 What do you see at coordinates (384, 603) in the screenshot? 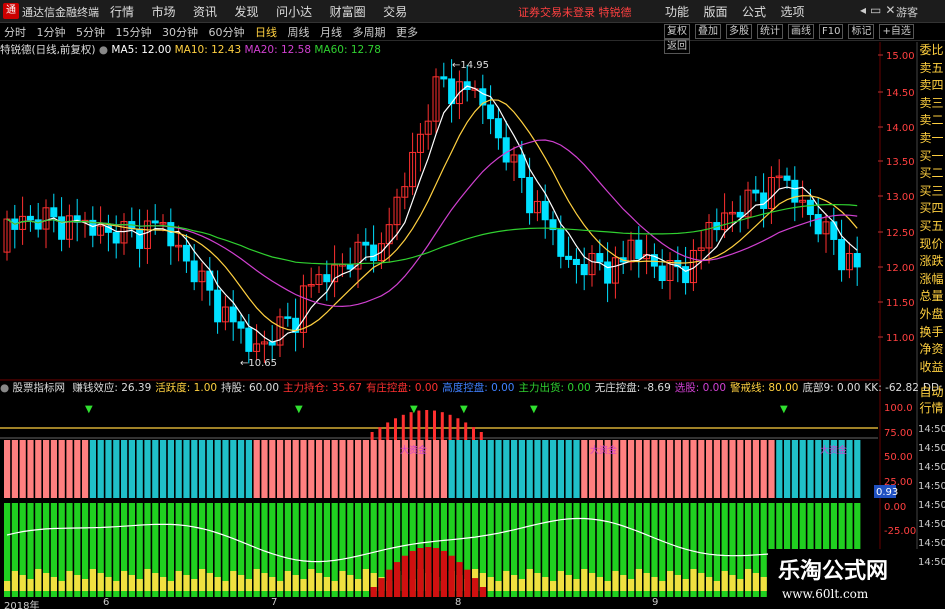
I see `date-axis: 2018年 6 7 8 9` at bounding box center [384, 603].